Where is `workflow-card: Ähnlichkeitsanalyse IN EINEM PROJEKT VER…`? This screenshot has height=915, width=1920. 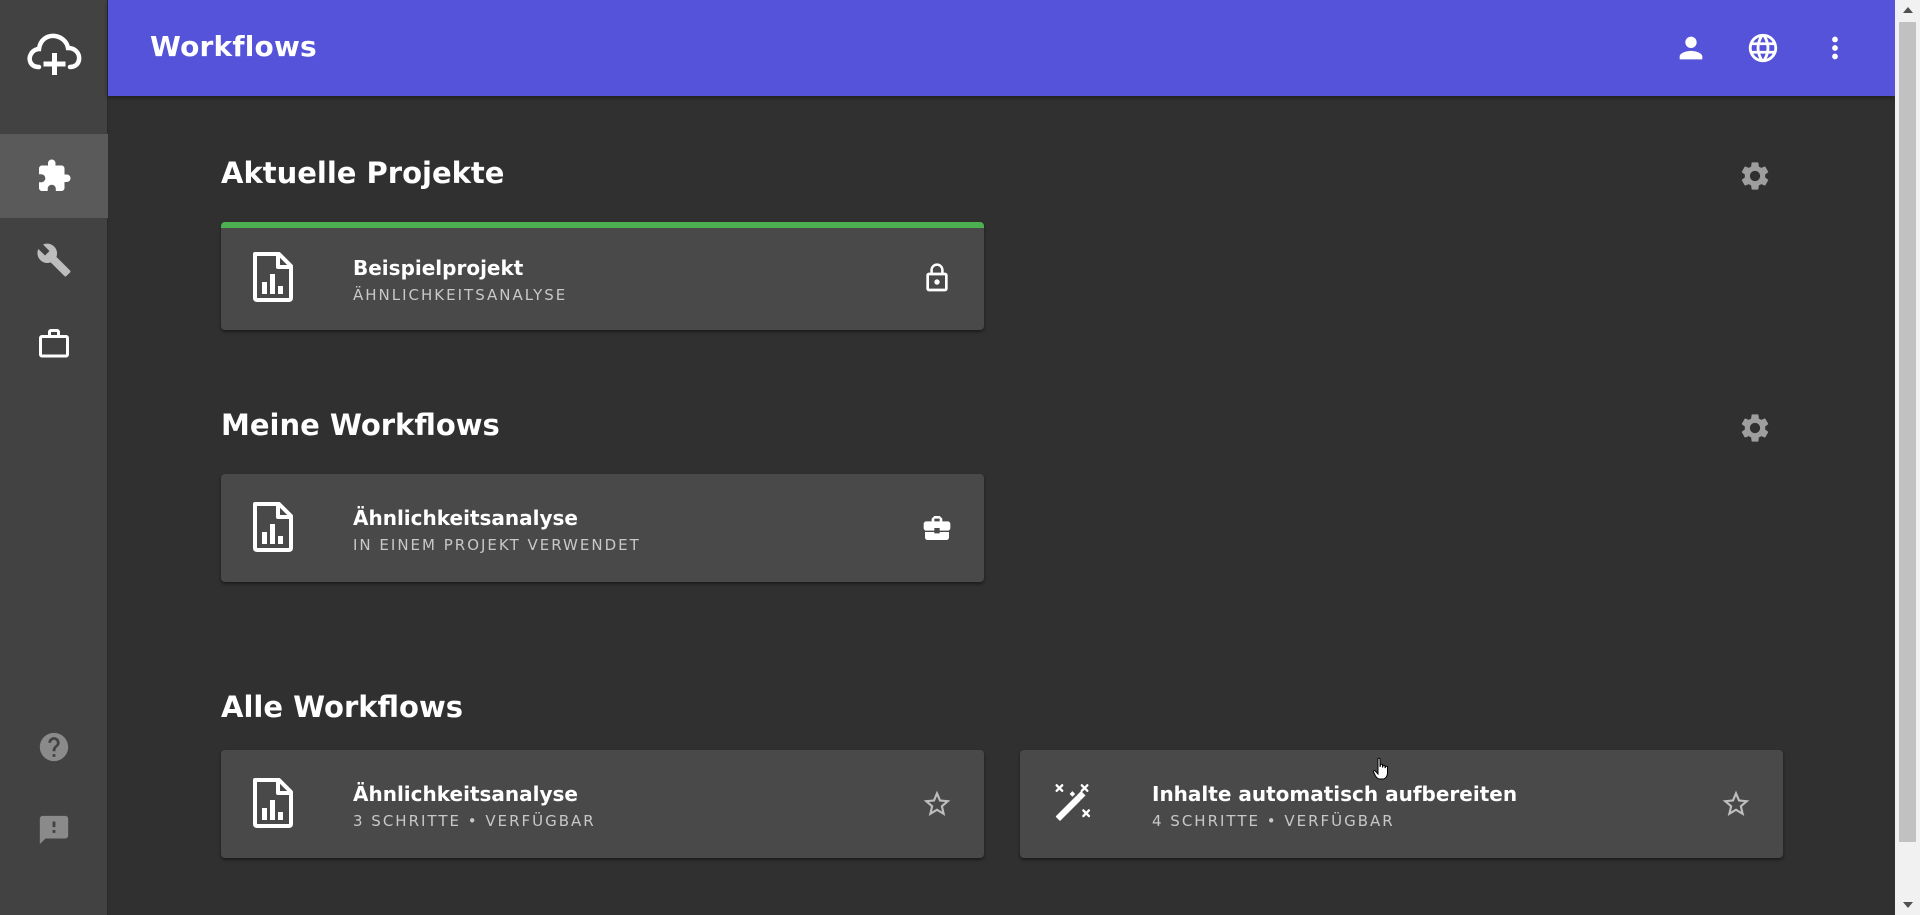 workflow-card: Ähnlichkeitsanalyse IN EINEM PROJEKT VER… is located at coordinates (602, 528).